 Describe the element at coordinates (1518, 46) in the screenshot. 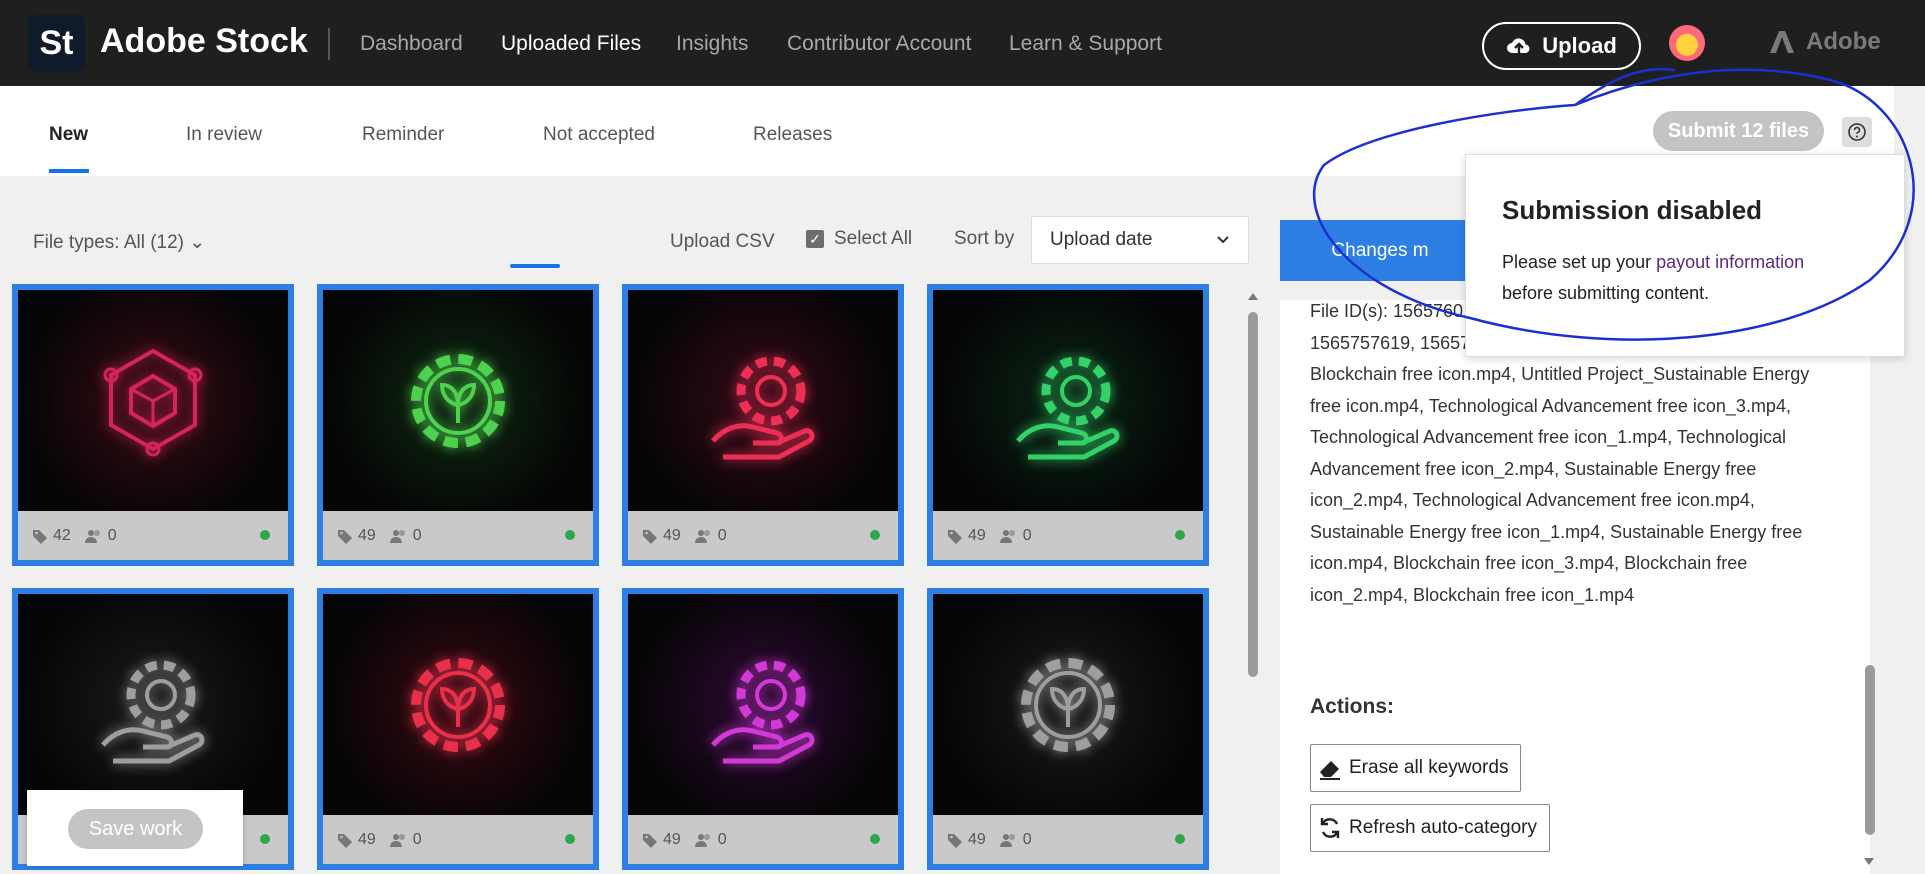

I see `cloud-upload-icon` at that location.